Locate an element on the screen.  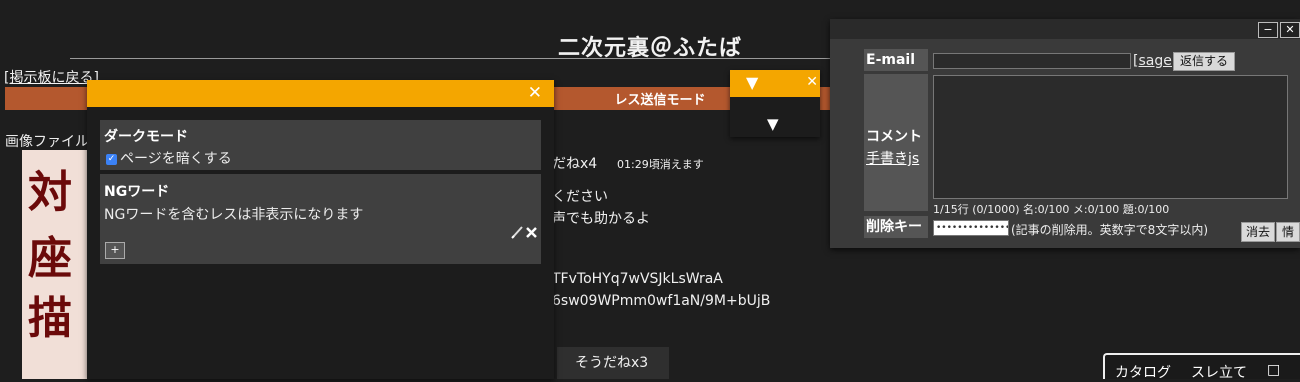
settings-dialog-header: ✕ is located at coordinates (320, 93).